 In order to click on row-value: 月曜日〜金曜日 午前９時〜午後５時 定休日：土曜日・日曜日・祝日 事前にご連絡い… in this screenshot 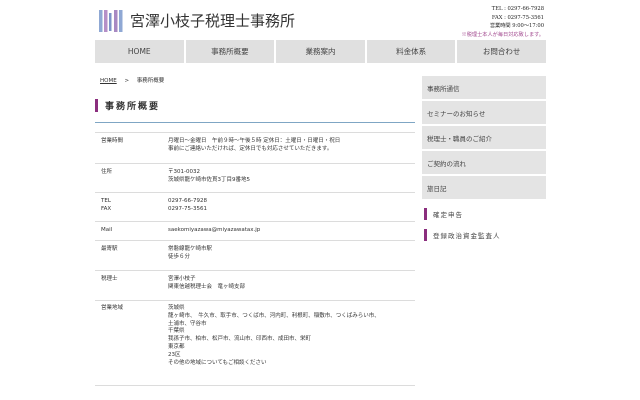, I will do `click(254, 145)`.